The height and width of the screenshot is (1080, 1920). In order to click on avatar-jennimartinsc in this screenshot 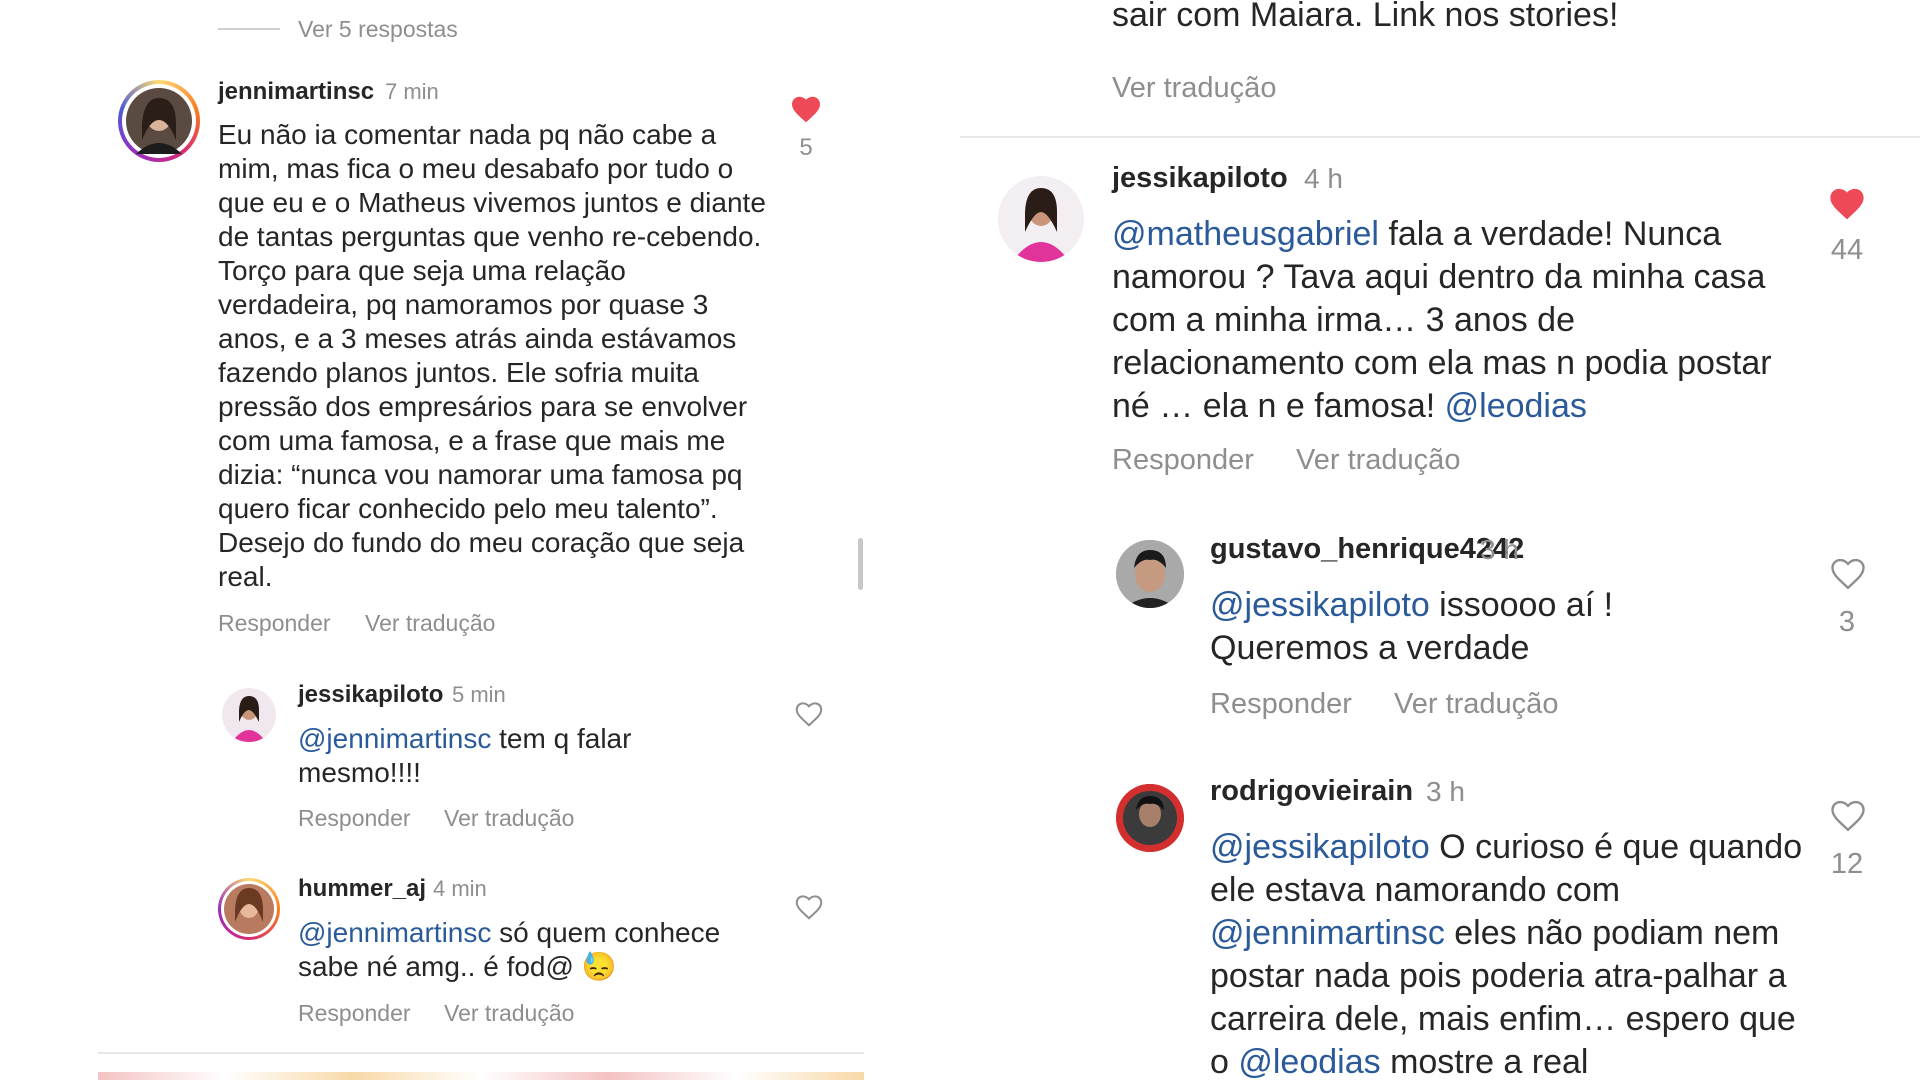, I will do `click(159, 121)`.